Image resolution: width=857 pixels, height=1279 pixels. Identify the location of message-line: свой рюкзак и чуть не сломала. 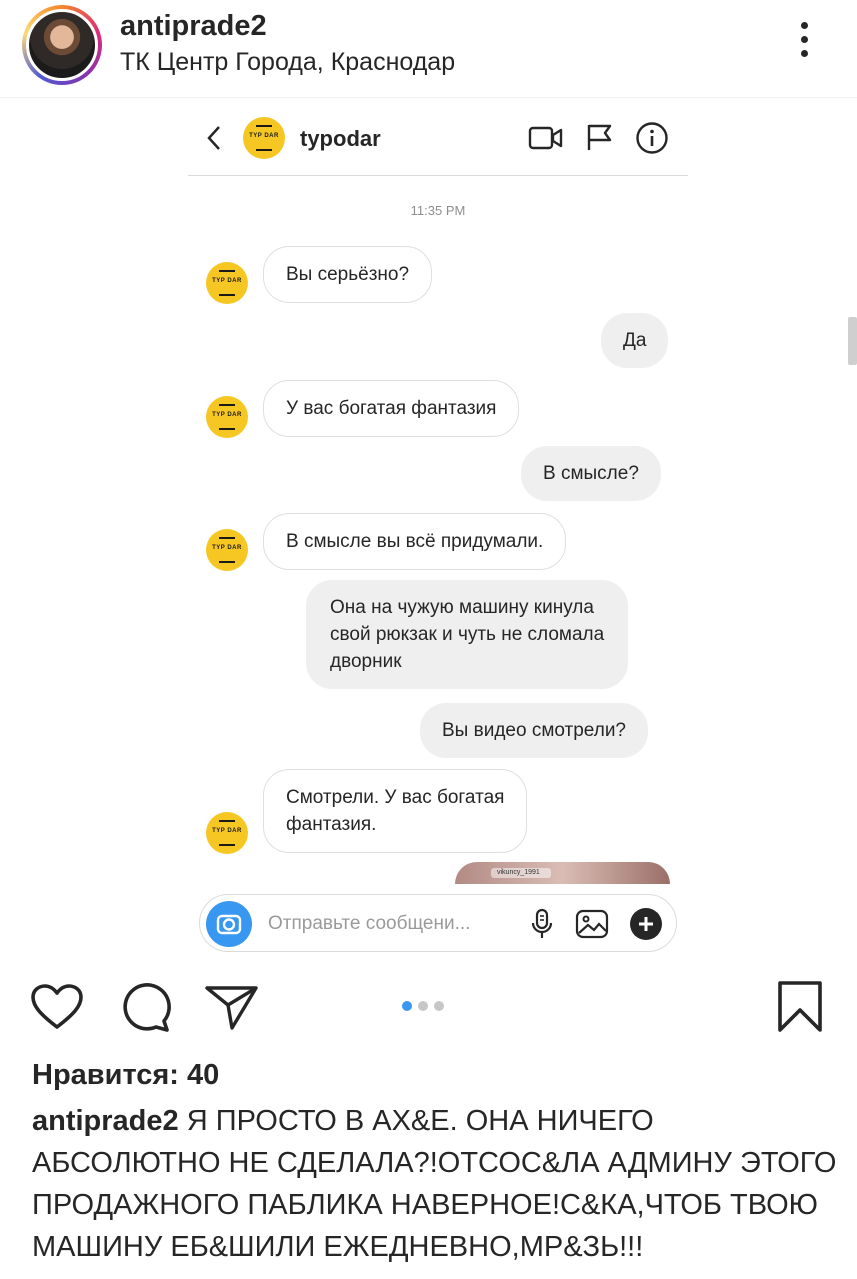
(467, 634).